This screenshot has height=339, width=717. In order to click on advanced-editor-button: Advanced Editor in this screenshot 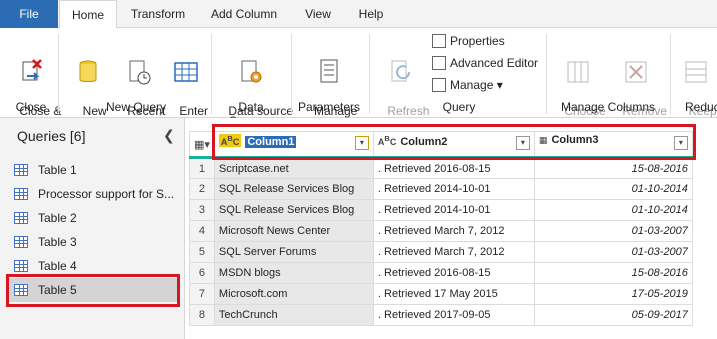, I will do `click(485, 63)`.